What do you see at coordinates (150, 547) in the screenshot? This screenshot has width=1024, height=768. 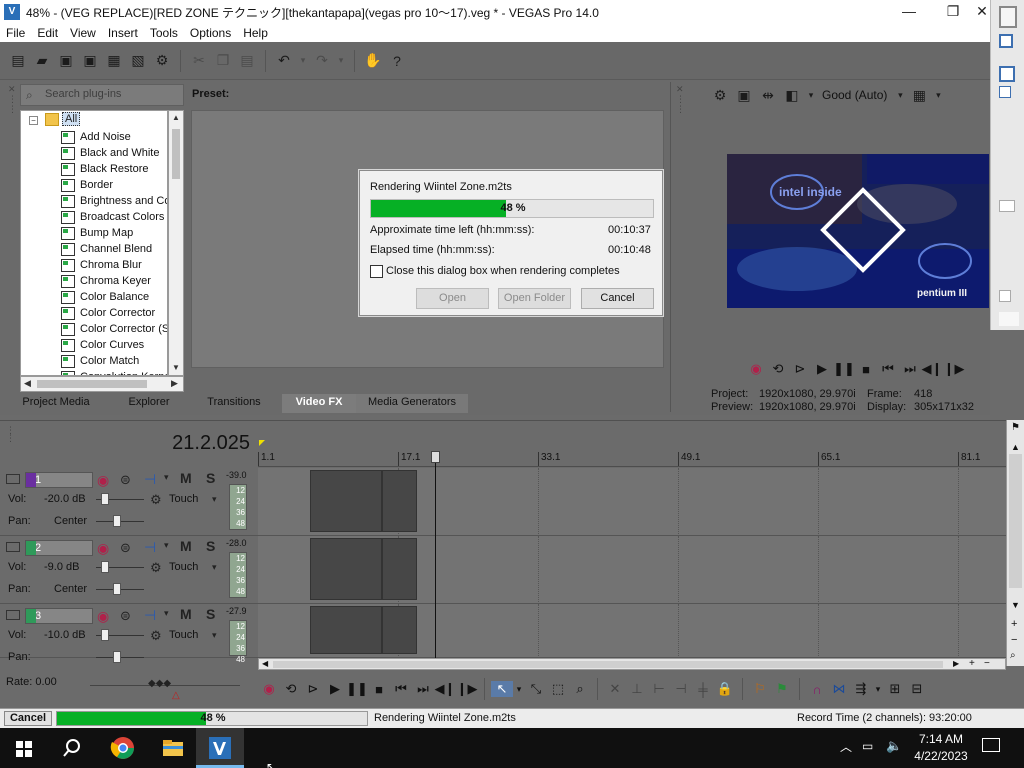 I see `automation-icon: ⊣` at bounding box center [150, 547].